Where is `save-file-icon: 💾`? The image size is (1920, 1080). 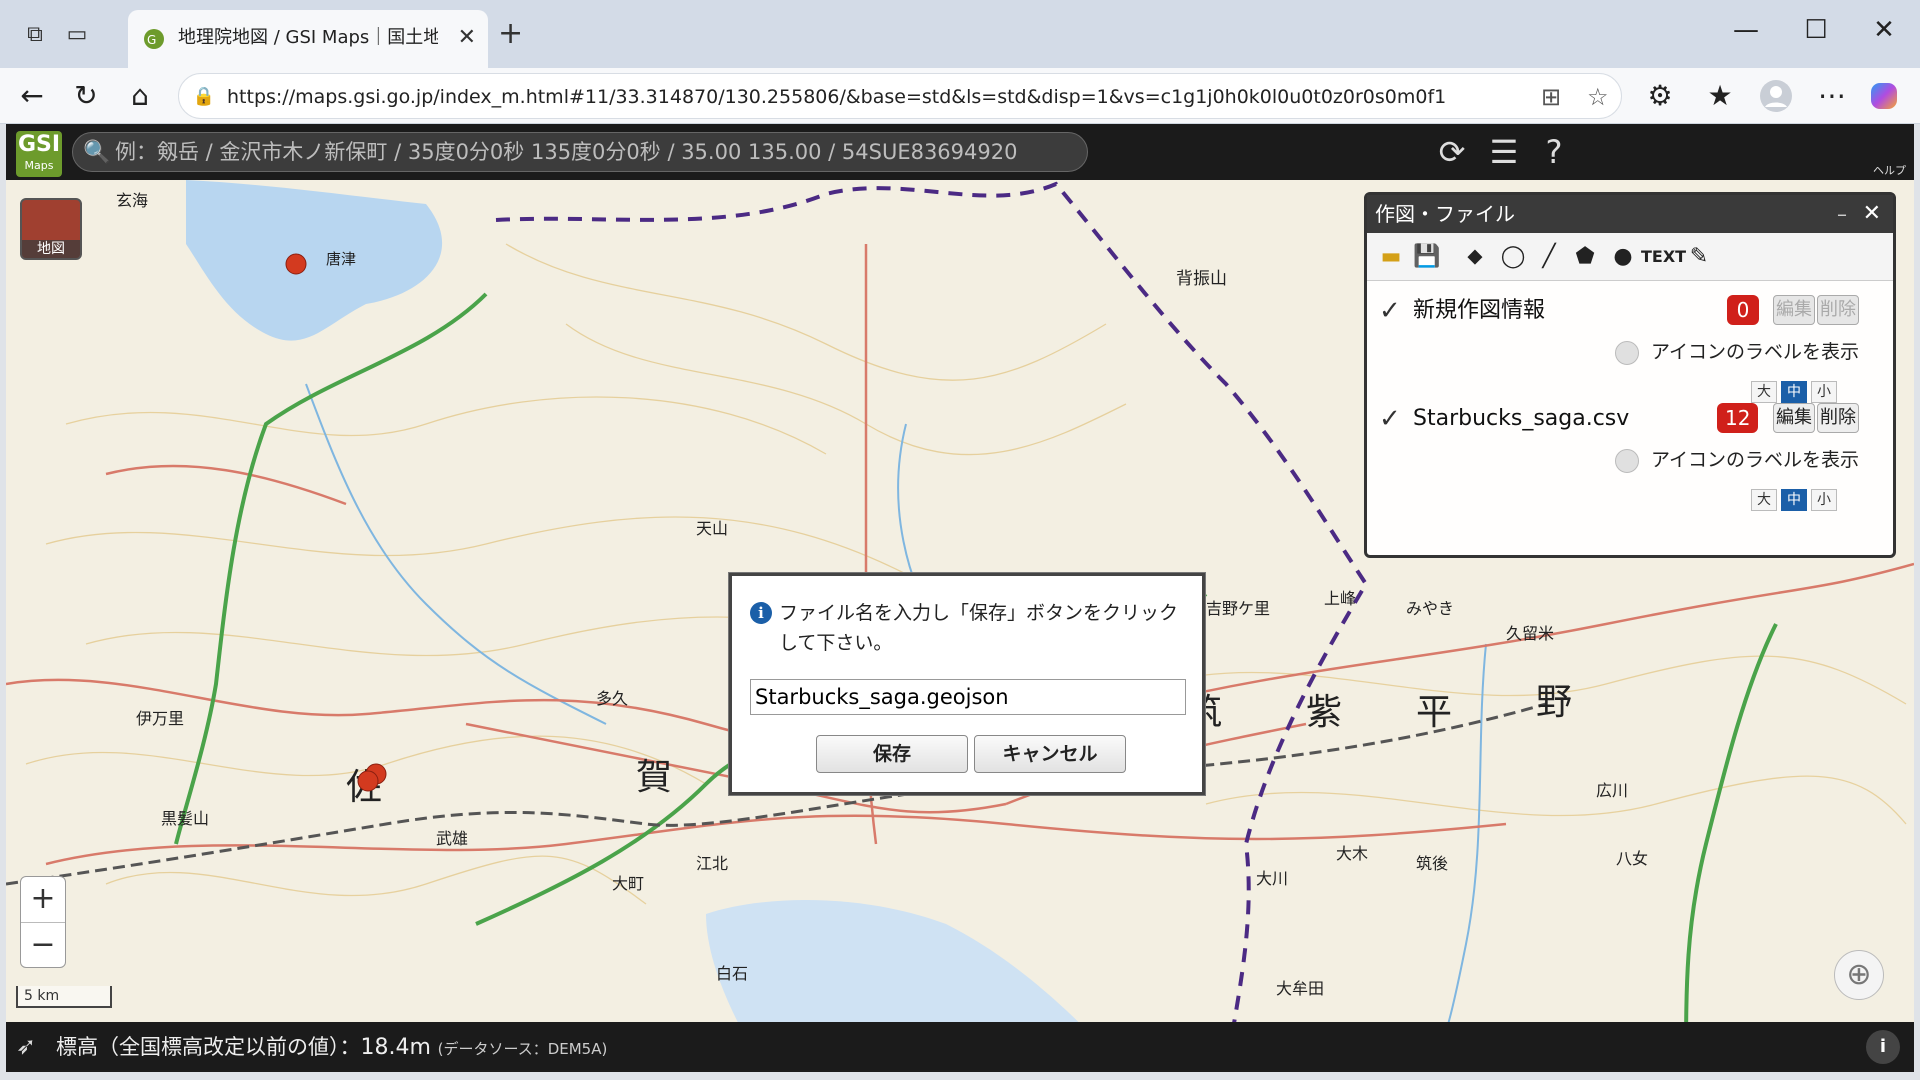
save-file-icon: 💾 is located at coordinates (1427, 257).